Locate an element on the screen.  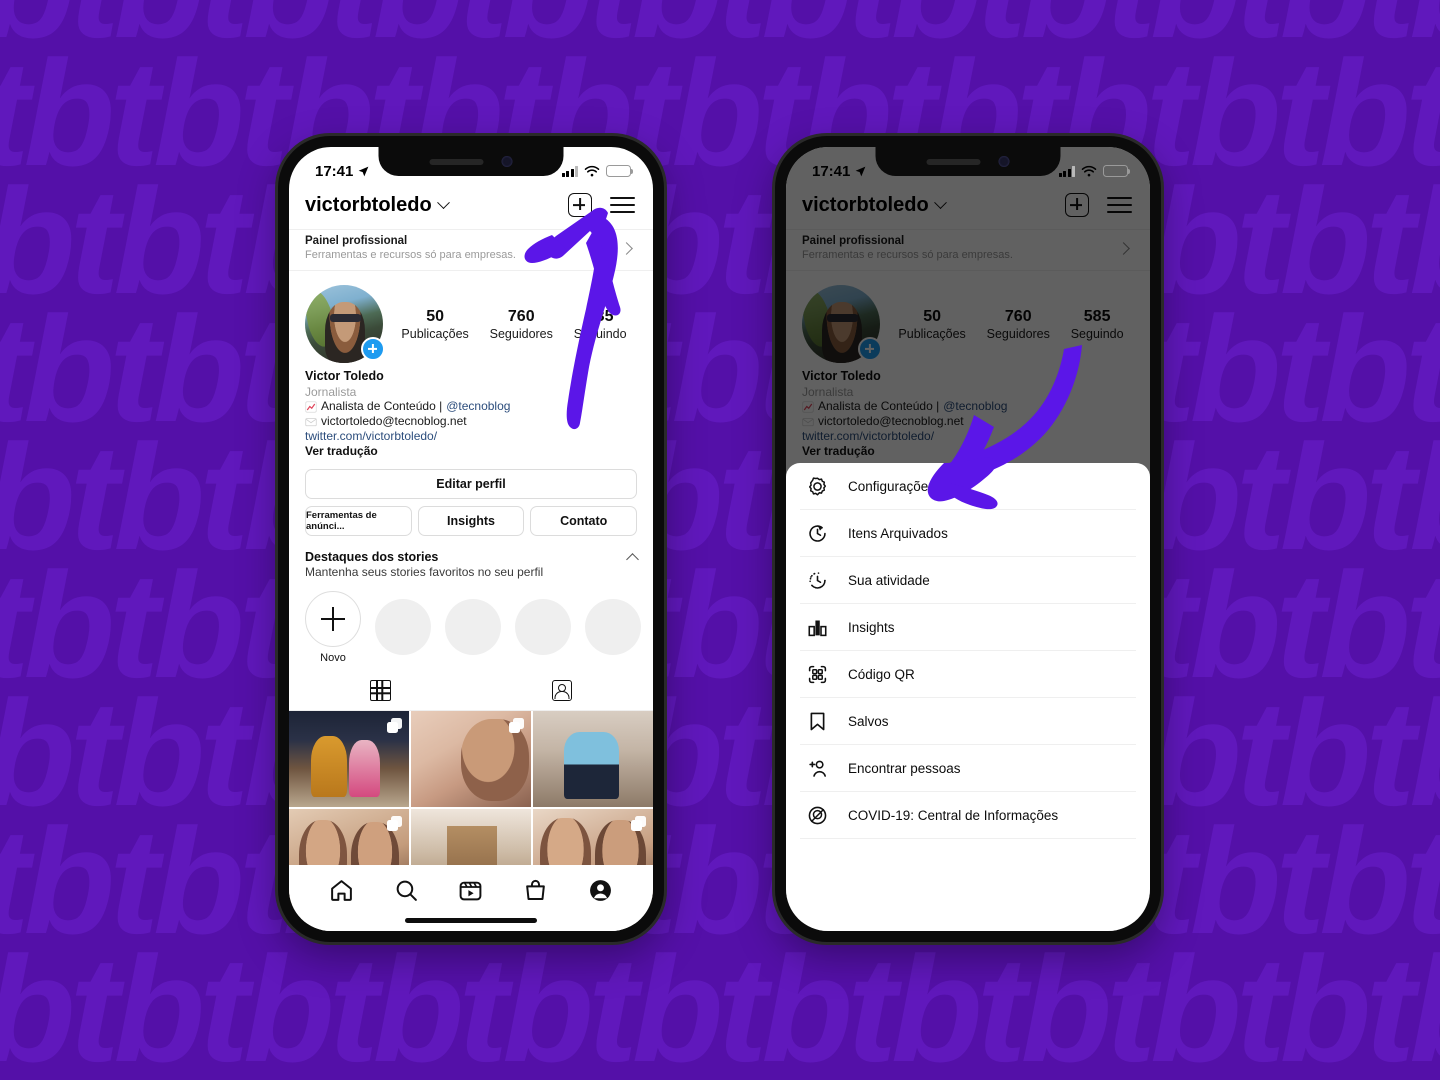
home-indicator is located at coordinates (471, 920).